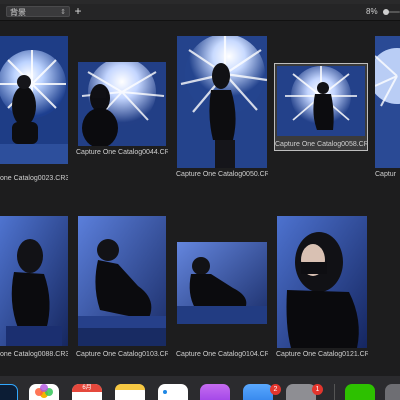 This screenshot has height=400, width=400. Describe the element at coordinates (392, 392) in the screenshot. I see `app-icon-partial` at that location.